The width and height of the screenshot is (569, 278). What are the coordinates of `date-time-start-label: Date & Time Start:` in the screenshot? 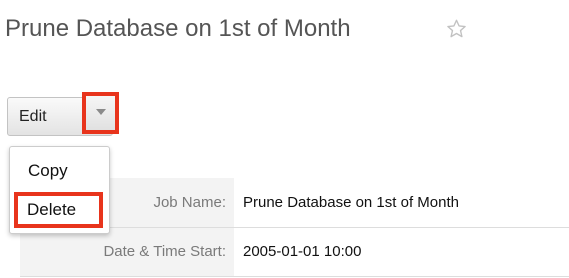 It's located at (127, 252).